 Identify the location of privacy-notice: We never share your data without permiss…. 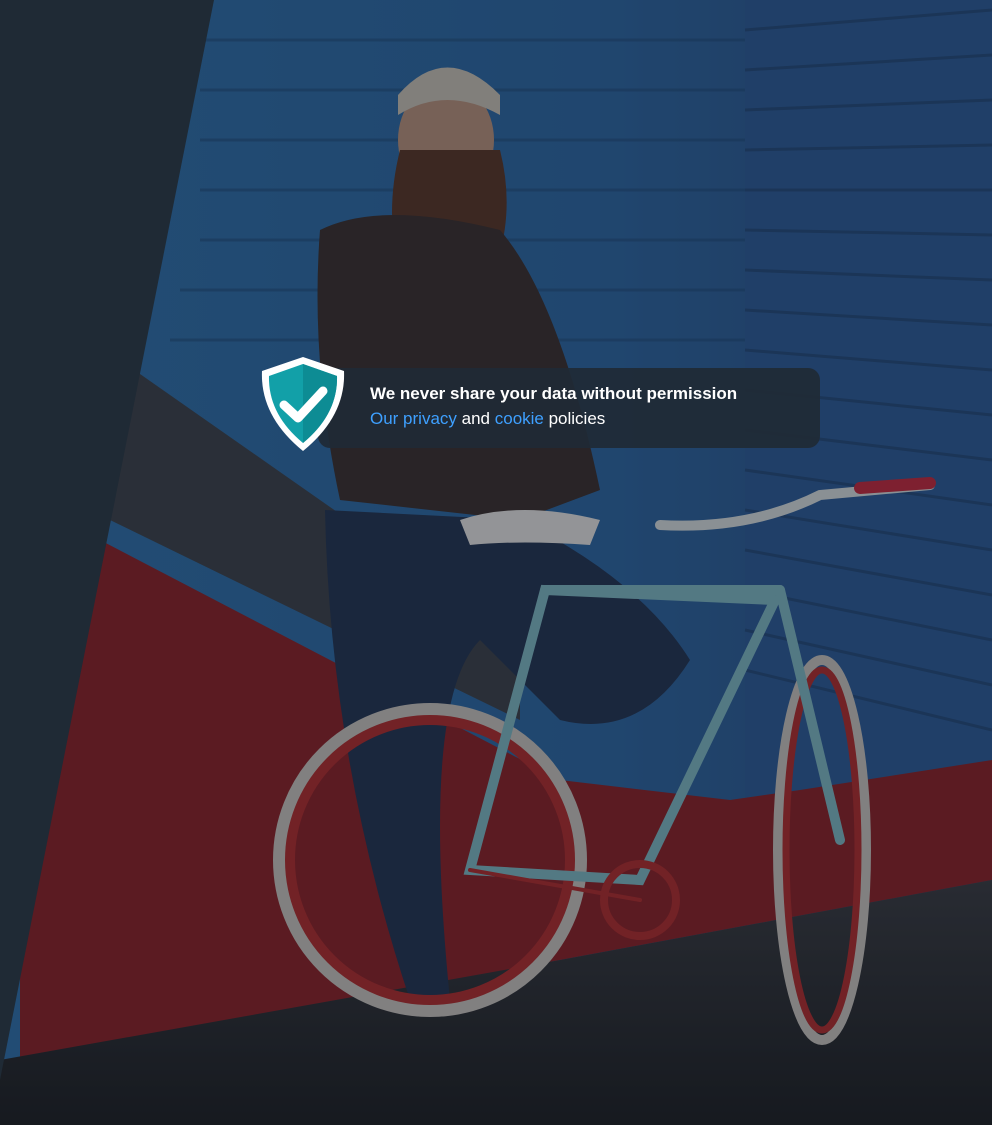
(569, 408).